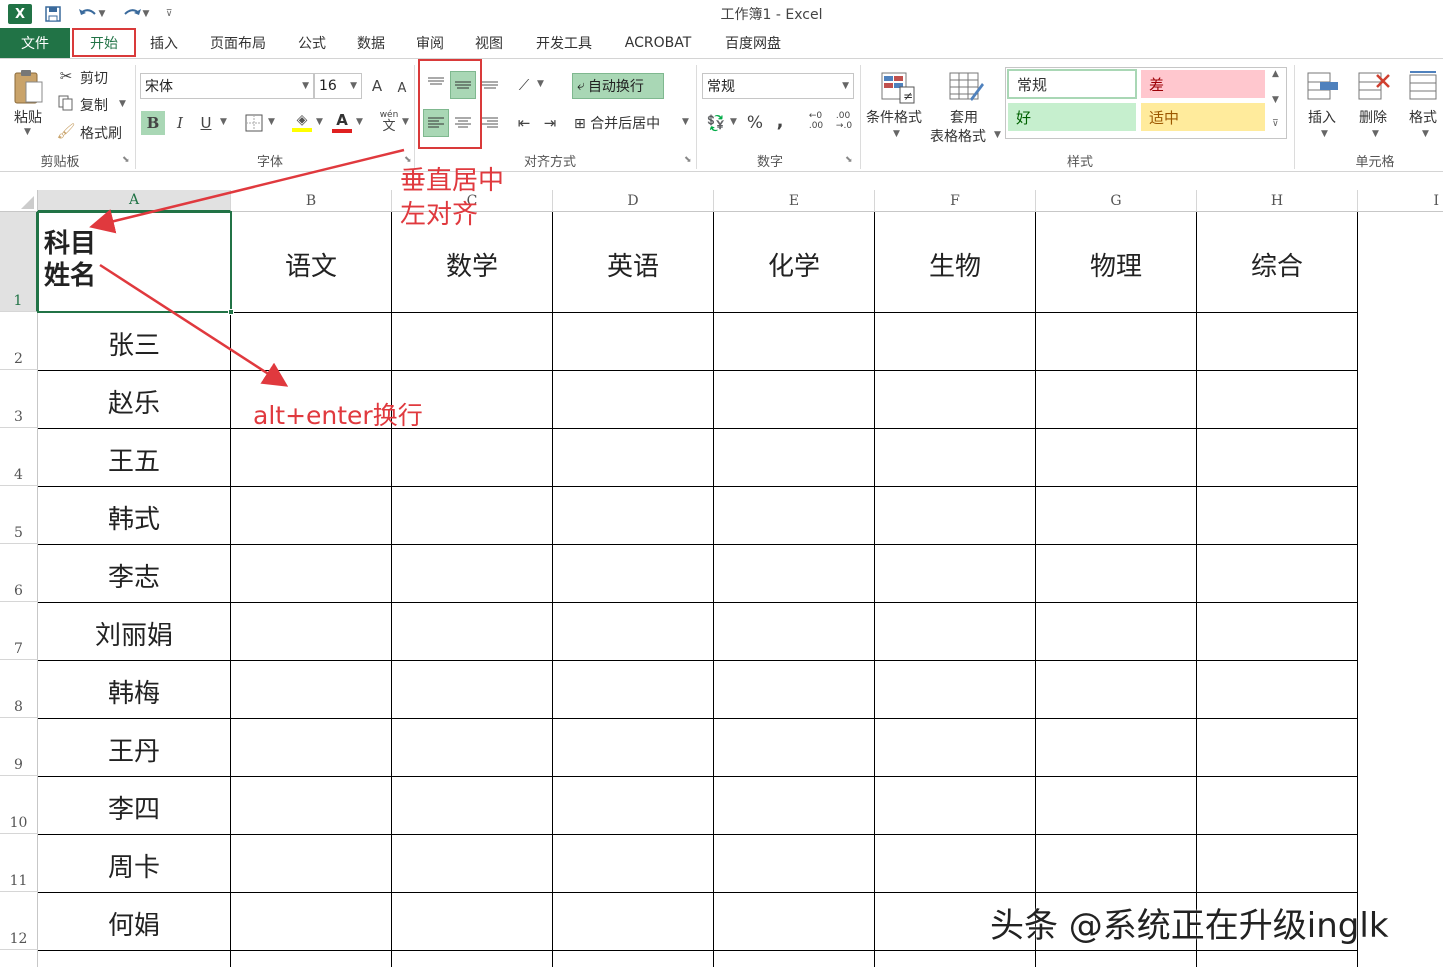 The image size is (1443, 967). Describe the element at coordinates (452, 181) in the screenshot. I see `annotation-vertical-center: 垂直居中` at that location.